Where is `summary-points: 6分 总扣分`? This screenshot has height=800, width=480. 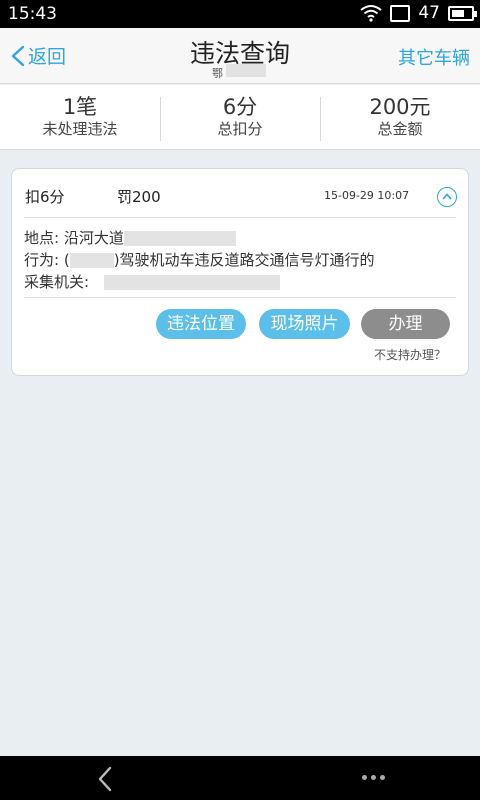
summary-points: 6分 总扣分 is located at coordinates (240, 117).